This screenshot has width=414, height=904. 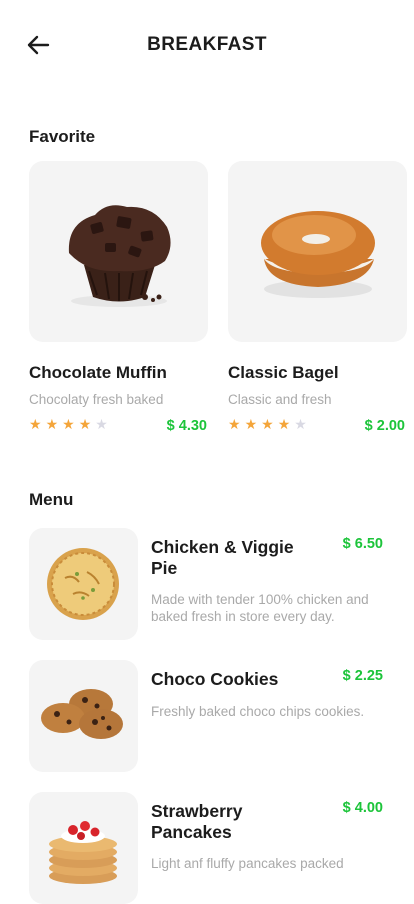 What do you see at coordinates (362, 808) in the screenshot?
I see `menu-item-price: $ 4.00` at bounding box center [362, 808].